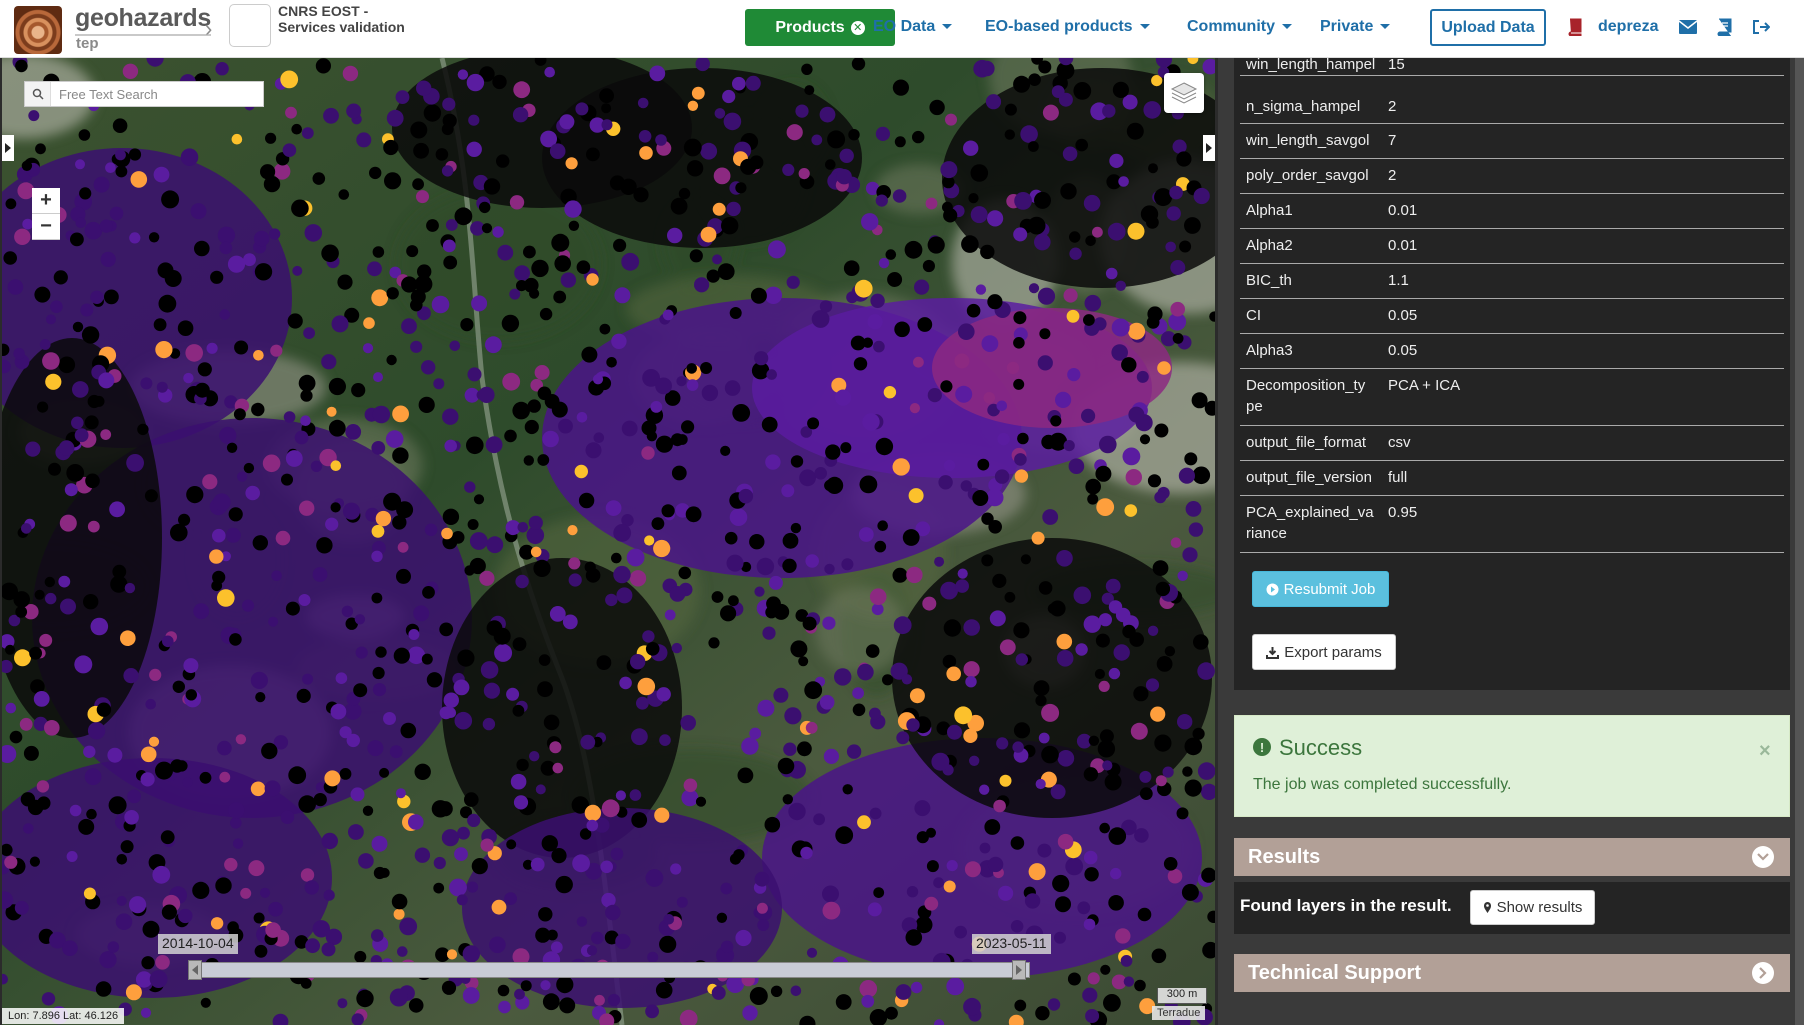  Describe the element at coordinates (1765, 751) in the screenshot. I see `close-icon: ×` at that location.